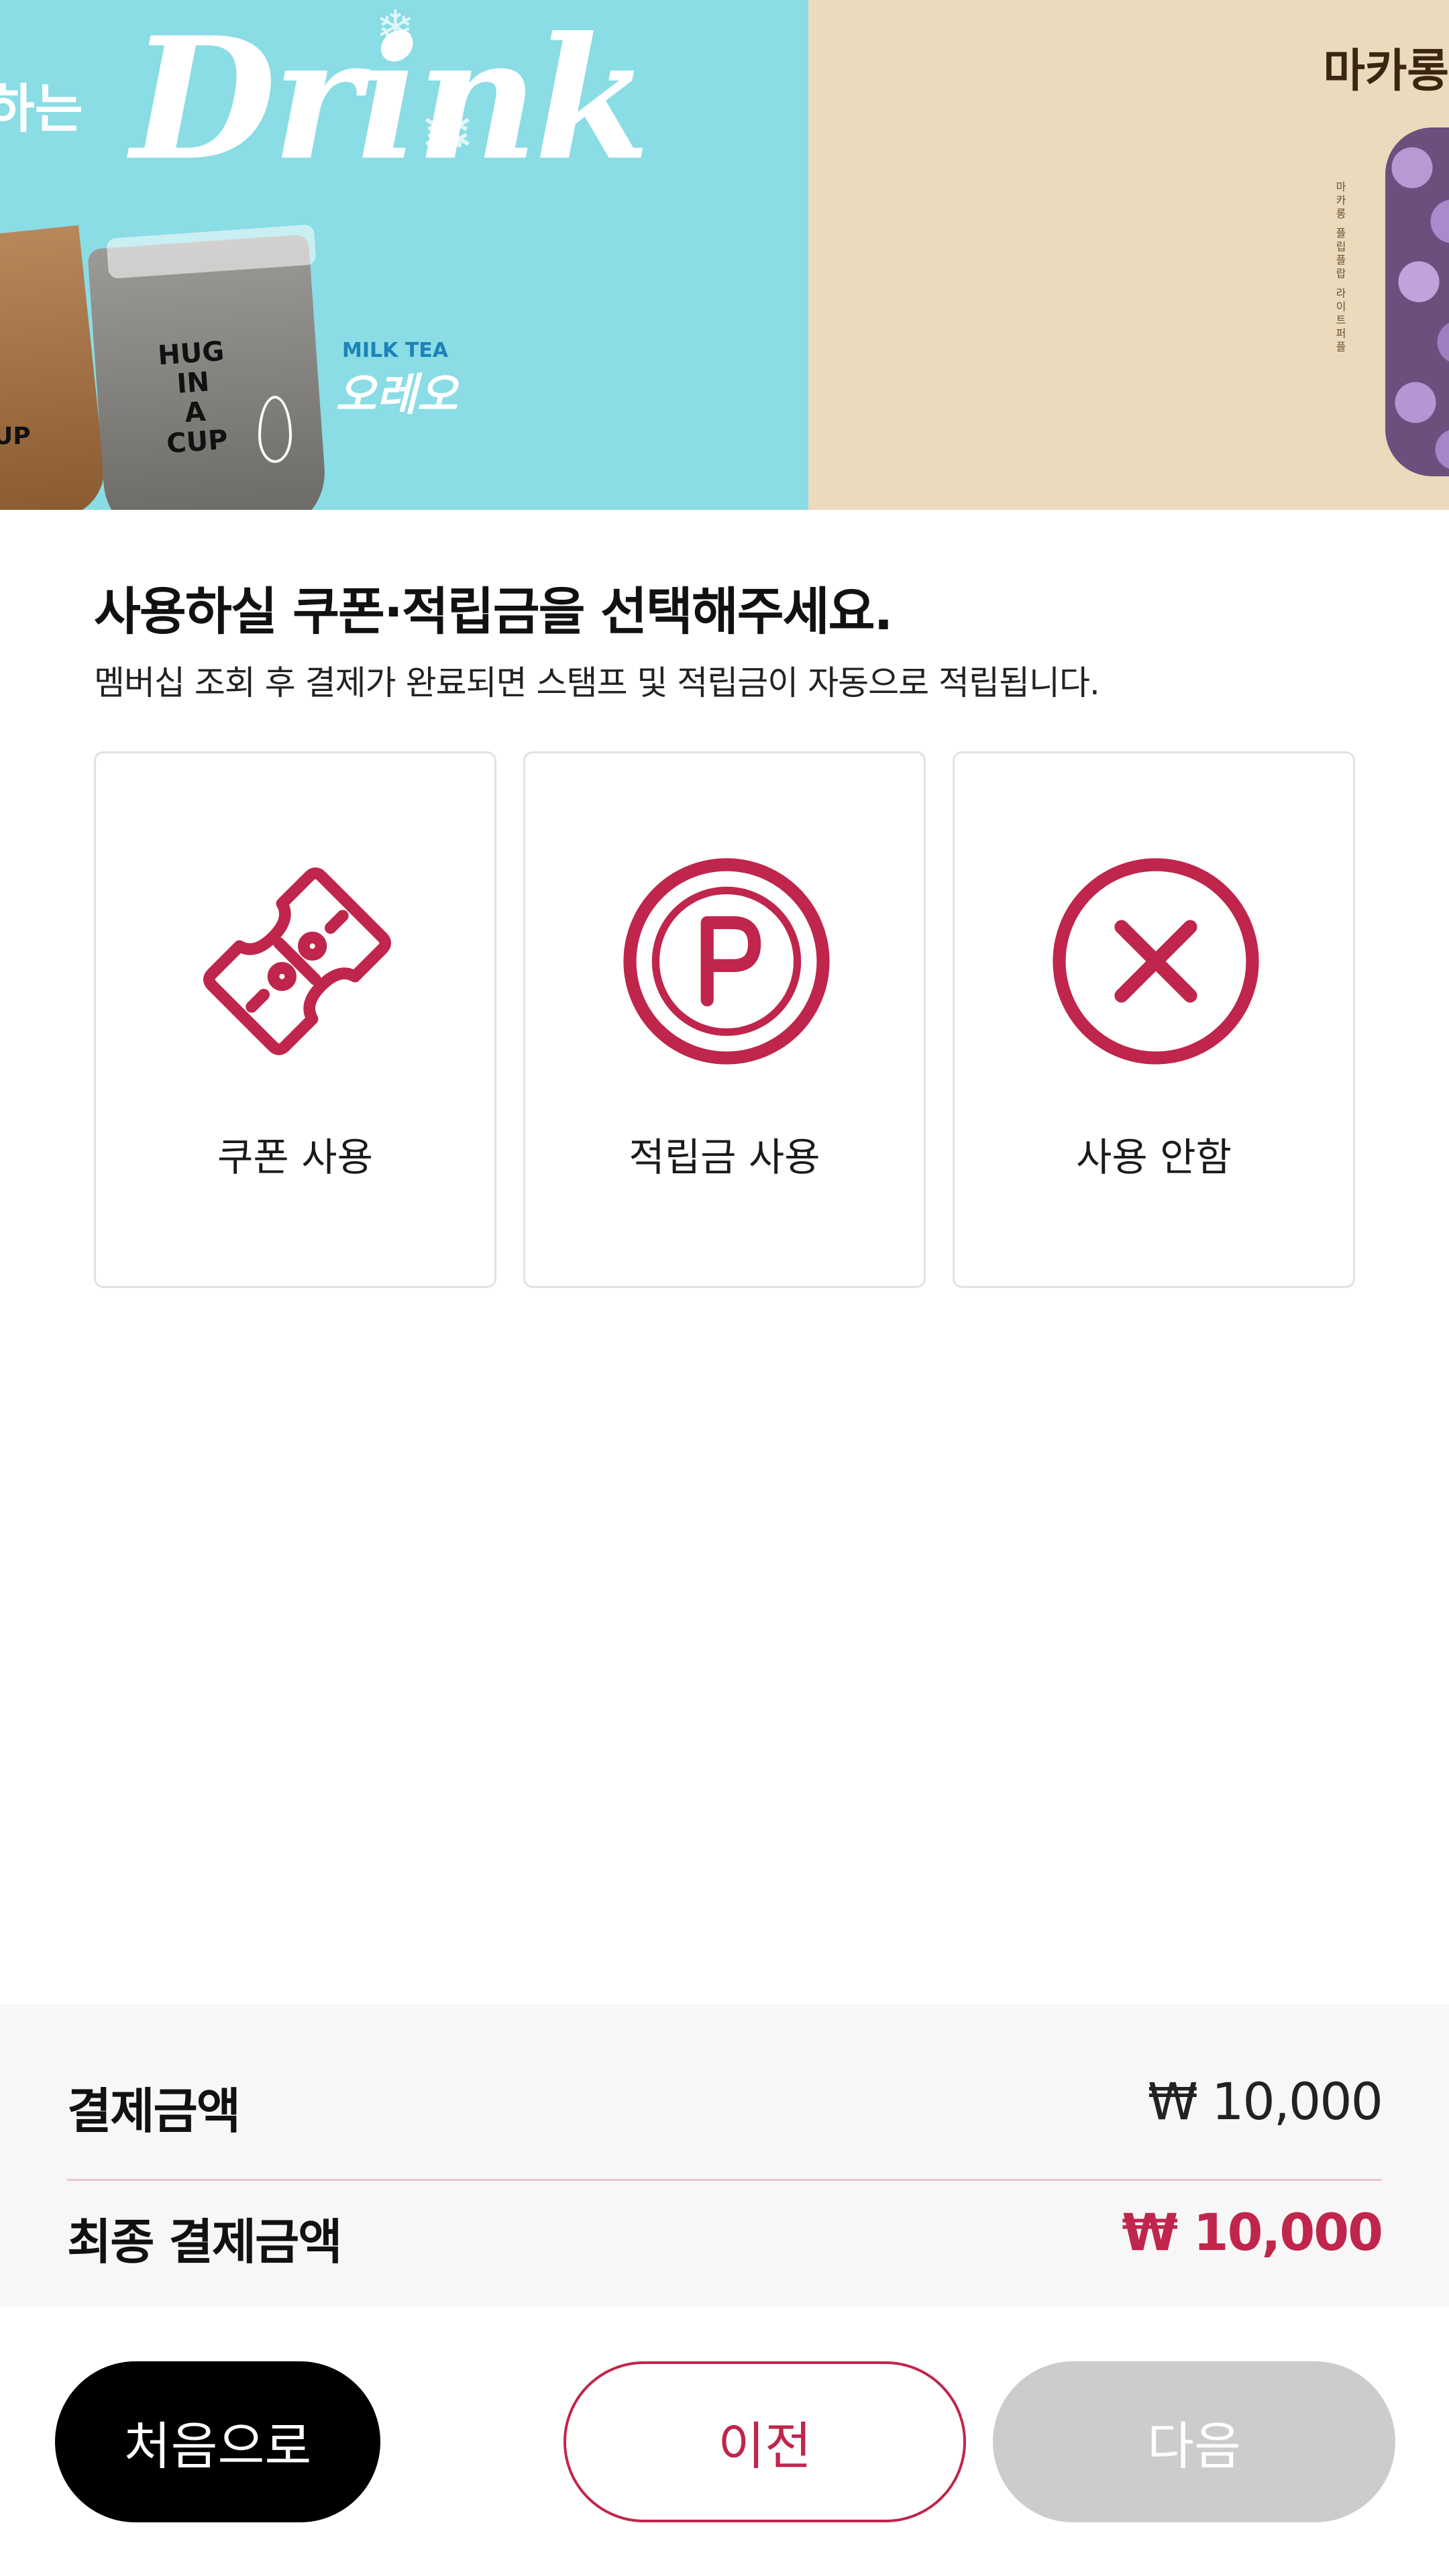  What do you see at coordinates (295, 1157) in the screenshot?
I see `coupon-option-label: 쿠폰 사용` at bounding box center [295, 1157].